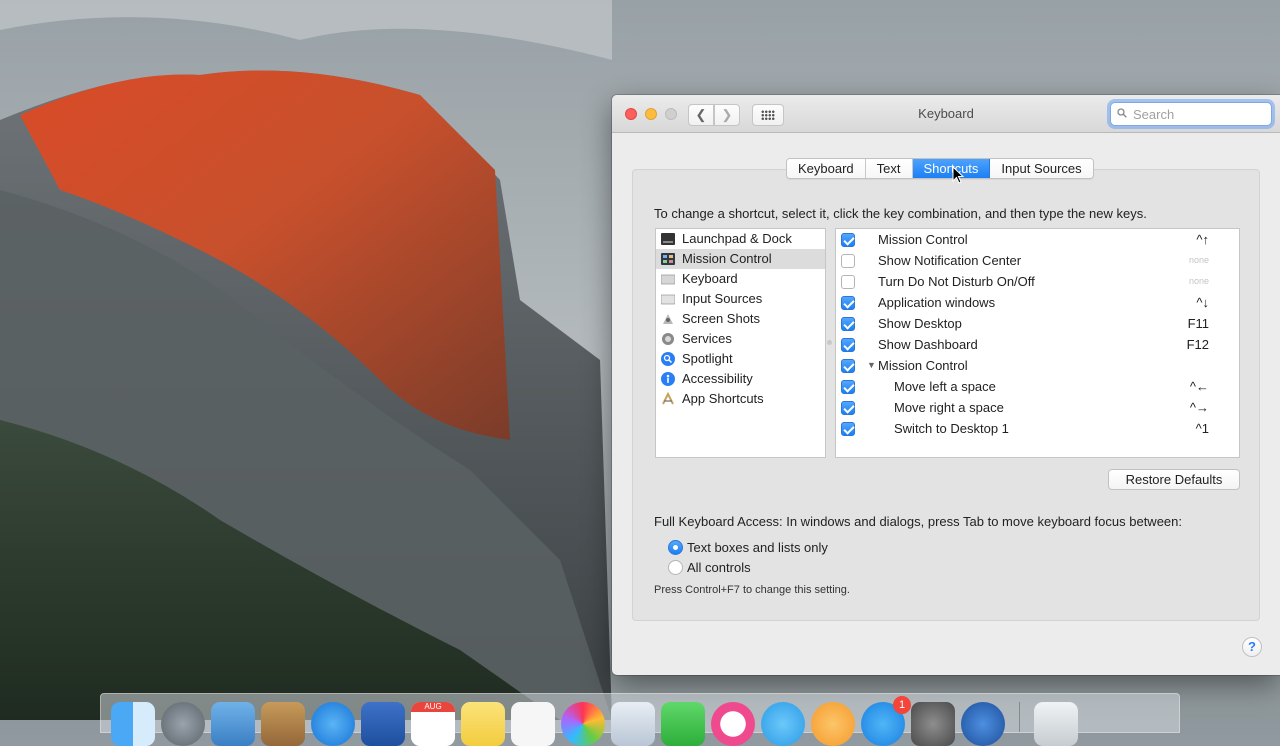 Image resolution: width=1280 pixels, height=746 pixels. I want to click on reminders-dock-icon, so click(533, 724).